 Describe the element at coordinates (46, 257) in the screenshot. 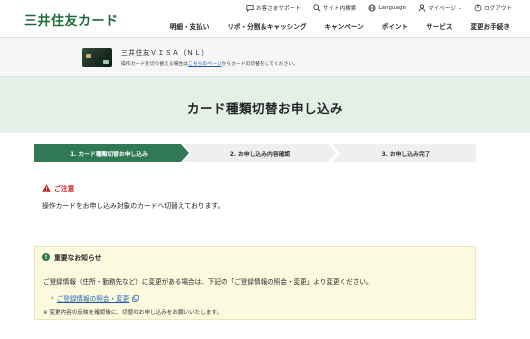

I see `info-icon: !` at that location.